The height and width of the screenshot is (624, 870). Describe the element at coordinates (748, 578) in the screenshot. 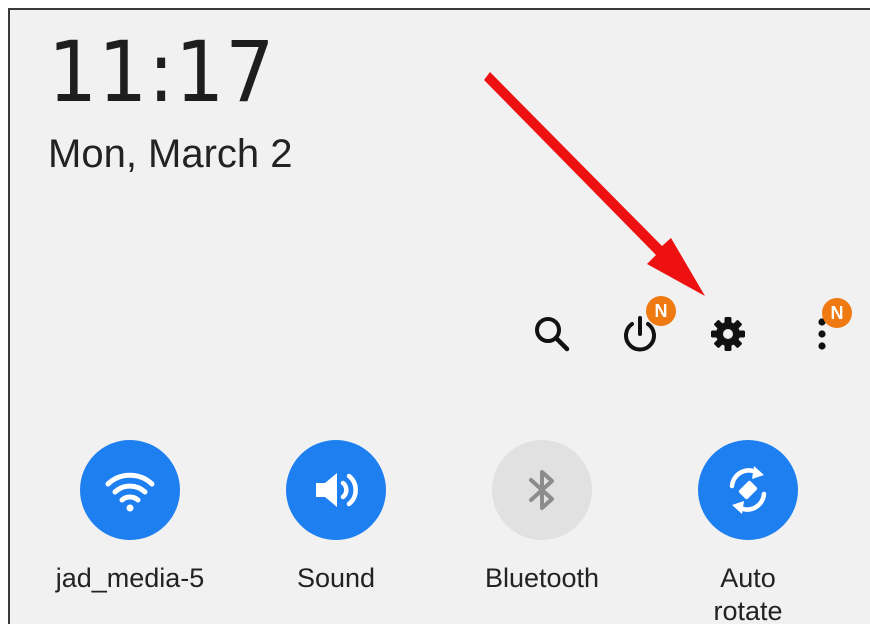

I see `quick-tile-label-auto-rotate-line1: Auto` at that location.